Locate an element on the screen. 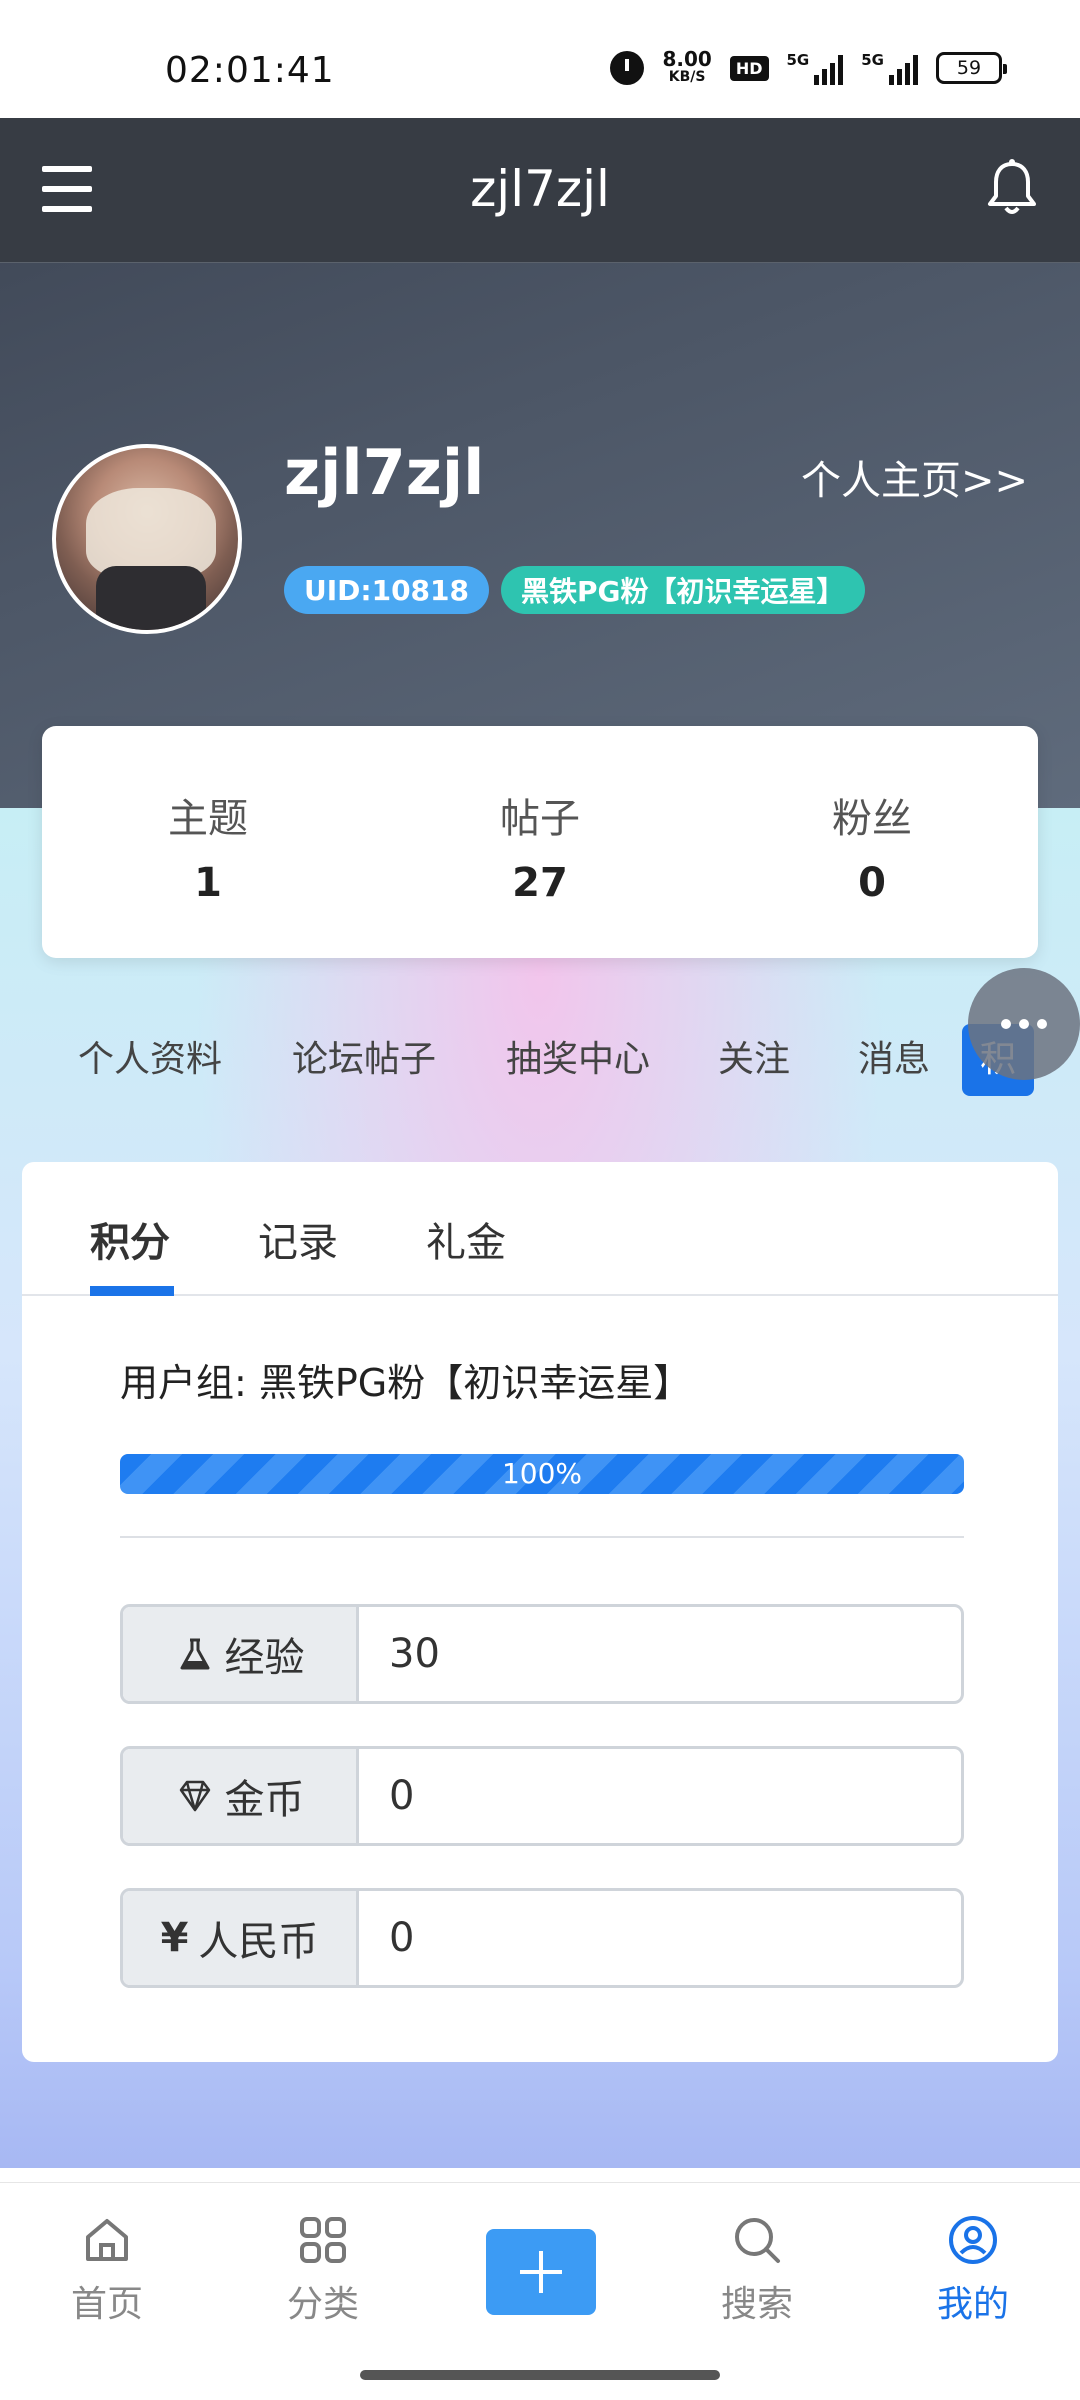 This screenshot has width=1080, height=2400. user-group-line: 用户组: 黑铁PG粉【初识幸运星】 is located at coordinates (406, 1383).